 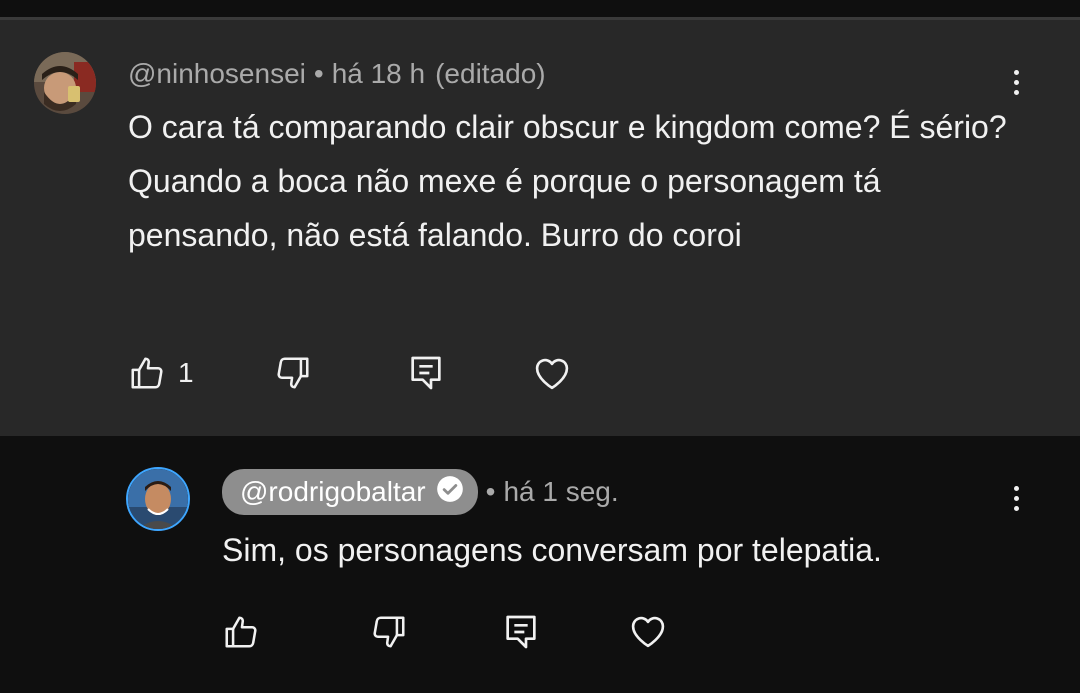 I want to click on like-button, so click(x=241, y=632).